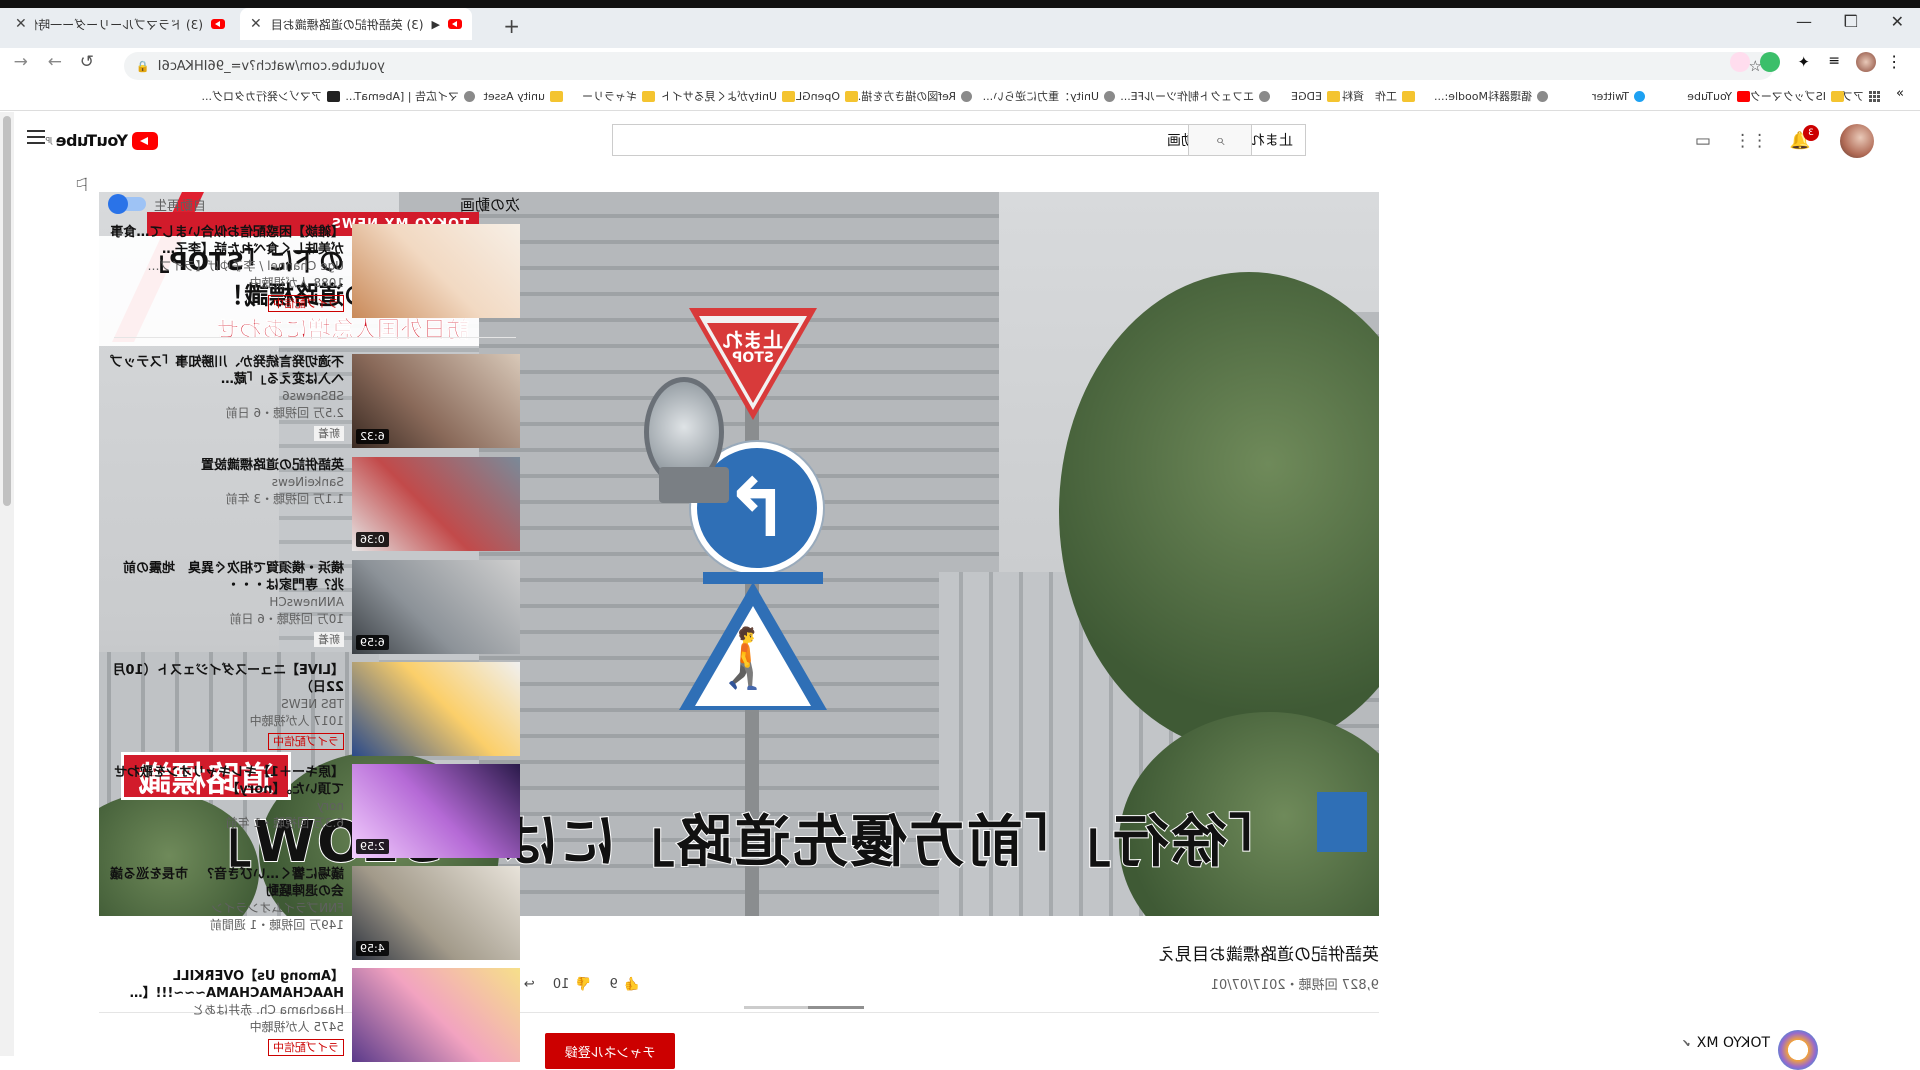  I want to click on duration-badge: 2:59, so click(372, 846).